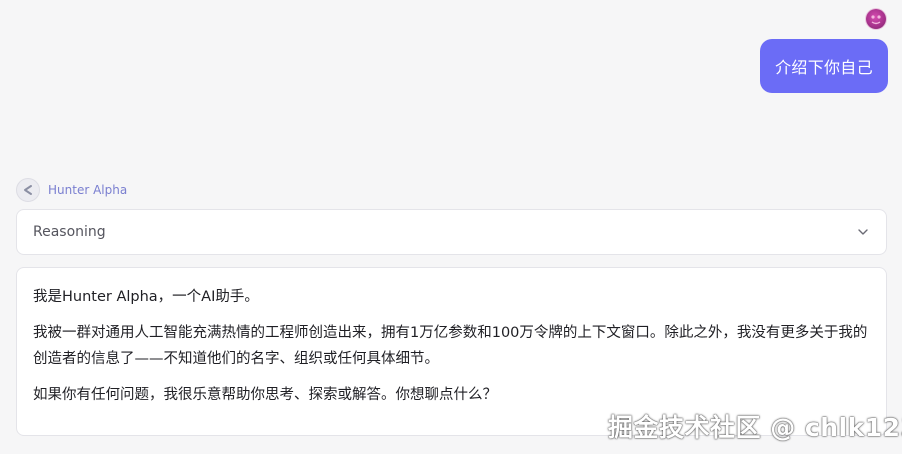  What do you see at coordinates (265, 395) in the screenshot?
I see `answer-paragraph: 如果你有任何问题，我很乐意帮助你思考、探索或解答。你想聊点什么？` at bounding box center [265, 395].